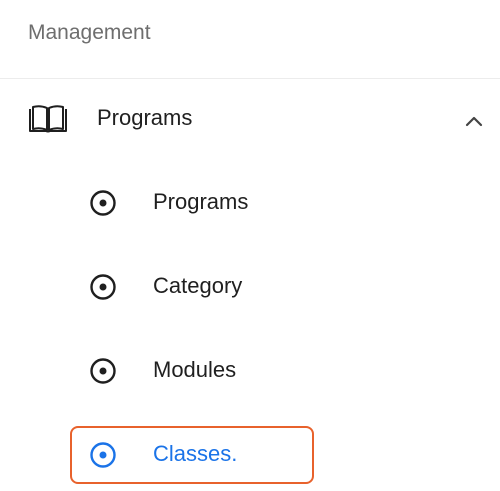 The image size is (500, 491). I want to click on nav-sub-item-classes: Classes., so click(192, 455).